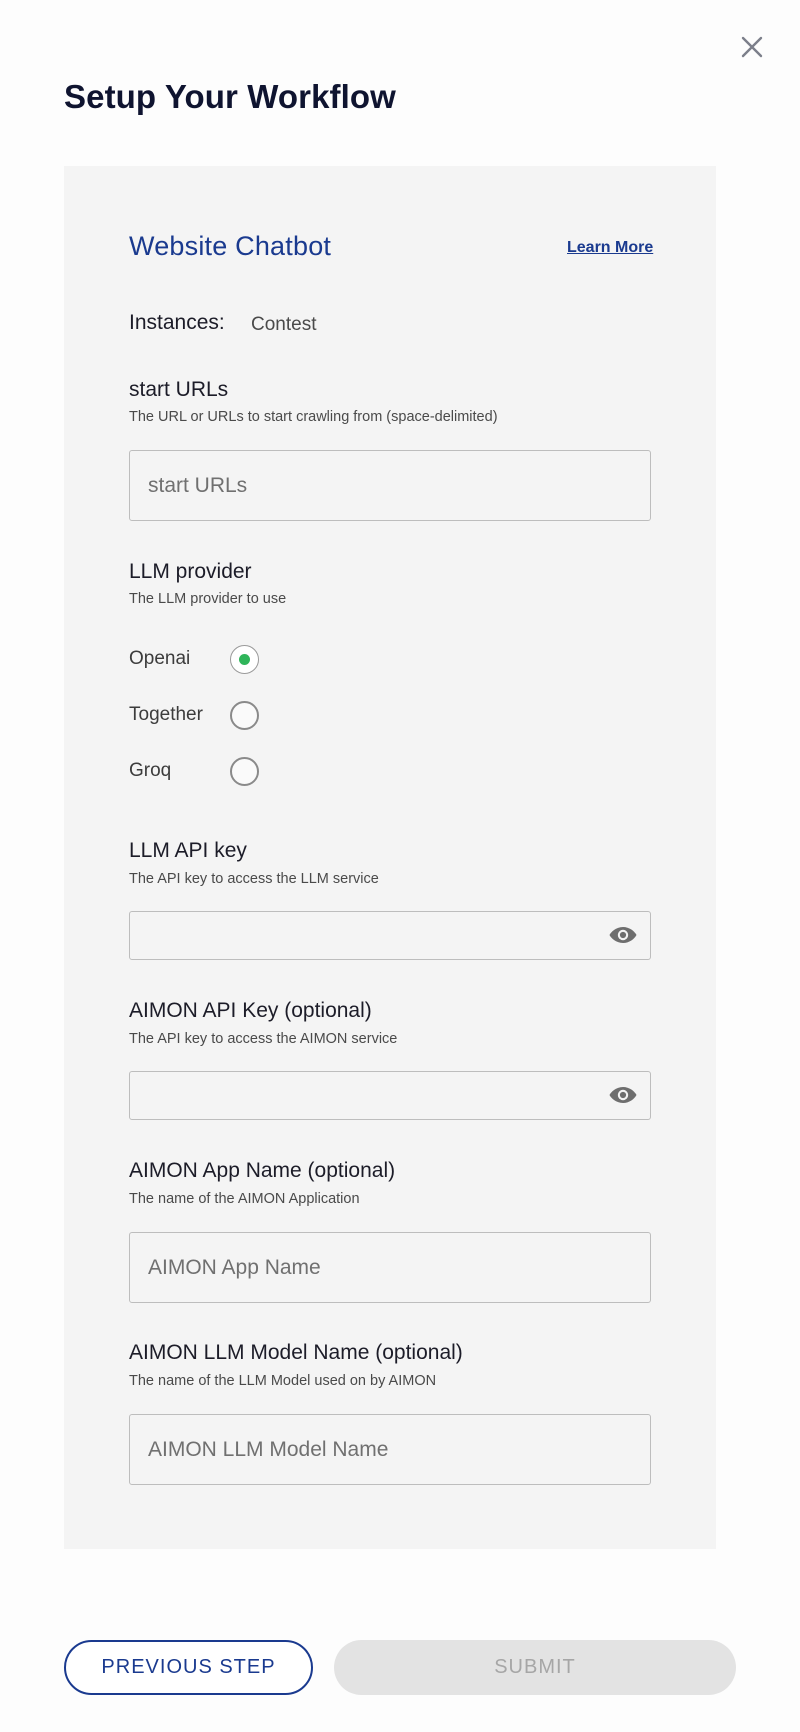  What do you see at coordinates (166, 714) in the screenshot?
I see `radio-label: Together` at bounding box center [166, 714].